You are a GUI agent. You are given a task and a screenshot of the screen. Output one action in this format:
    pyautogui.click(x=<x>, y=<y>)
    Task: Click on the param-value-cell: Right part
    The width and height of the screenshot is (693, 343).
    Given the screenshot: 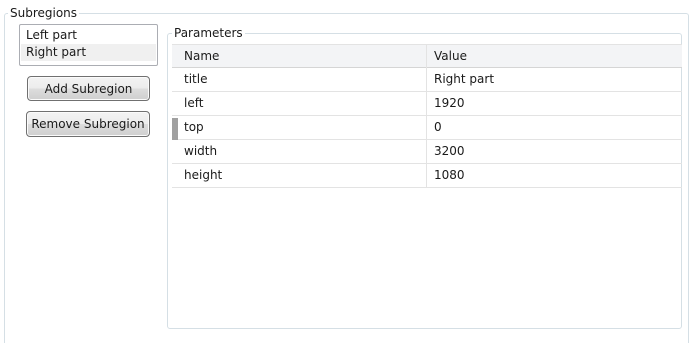 What is the action you would take?
    pyautogui.click(x=464, y=79)
    